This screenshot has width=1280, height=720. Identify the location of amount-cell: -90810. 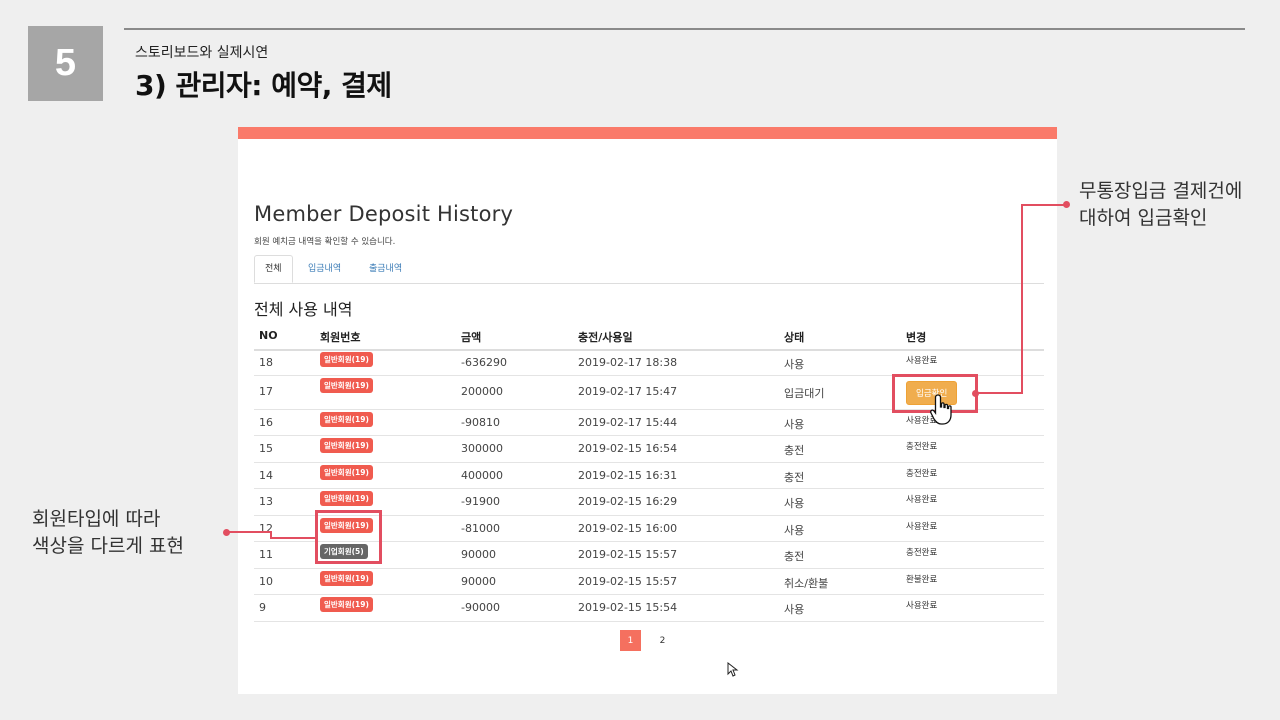
(480, 422).